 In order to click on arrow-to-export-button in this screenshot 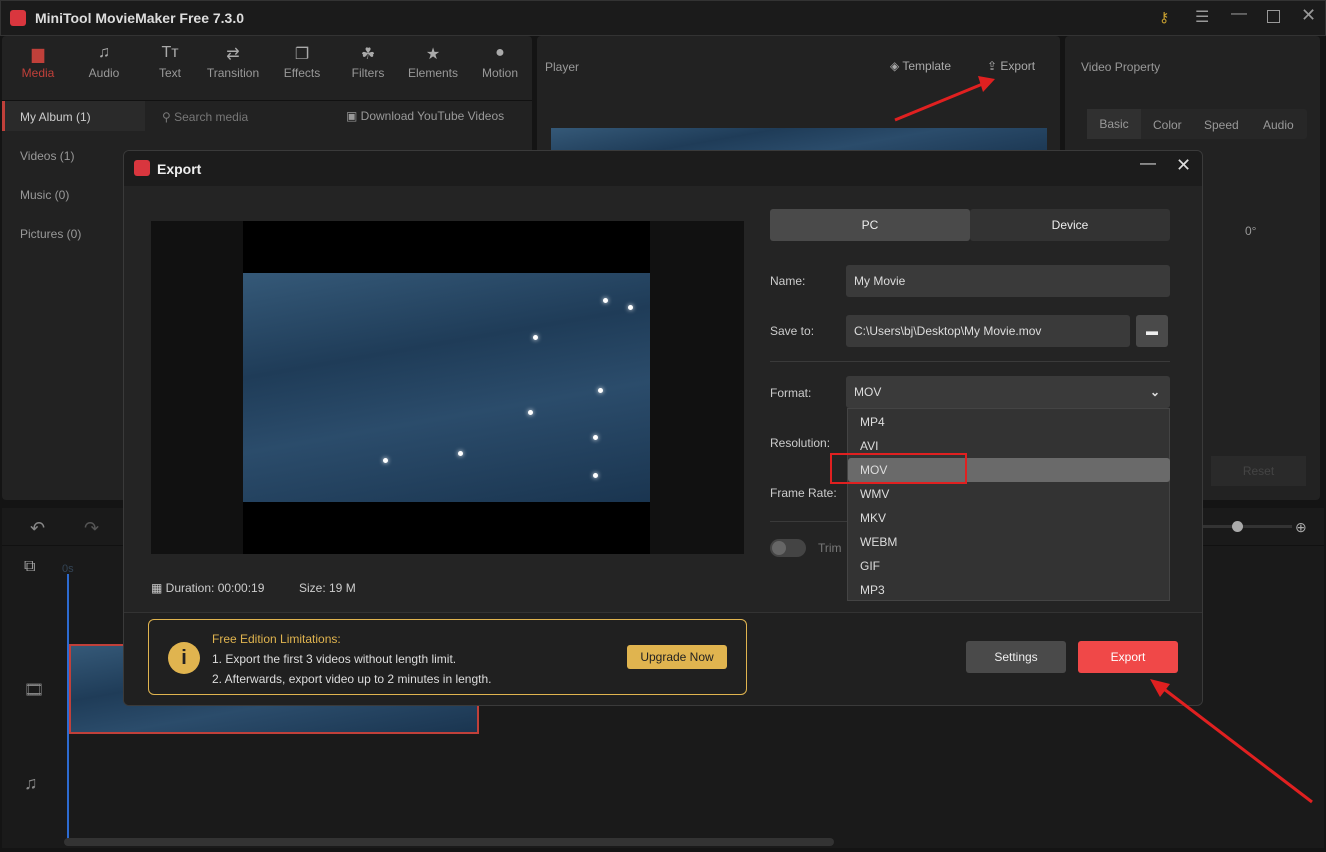, I will do `click(1236, 744)`.